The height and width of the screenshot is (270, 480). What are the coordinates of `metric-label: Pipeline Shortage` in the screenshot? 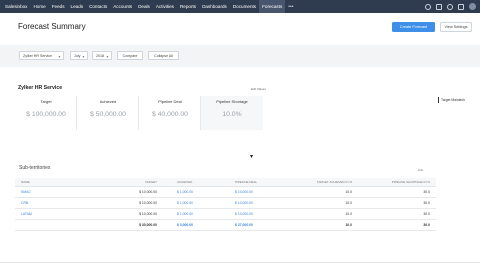 It's located at (232, 101).